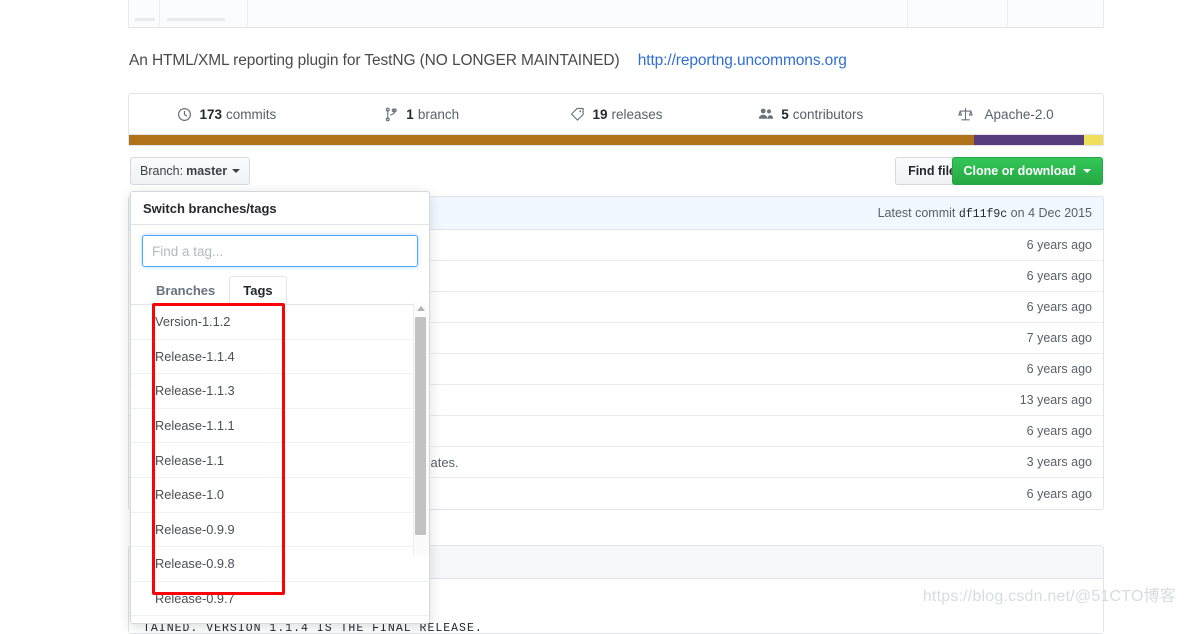 Image resolution: width=1184 pixels, height=634 pixels. Describe the element at coordinates (1029, 140) in the screenshot. I see `language-segment-purple` at that location.